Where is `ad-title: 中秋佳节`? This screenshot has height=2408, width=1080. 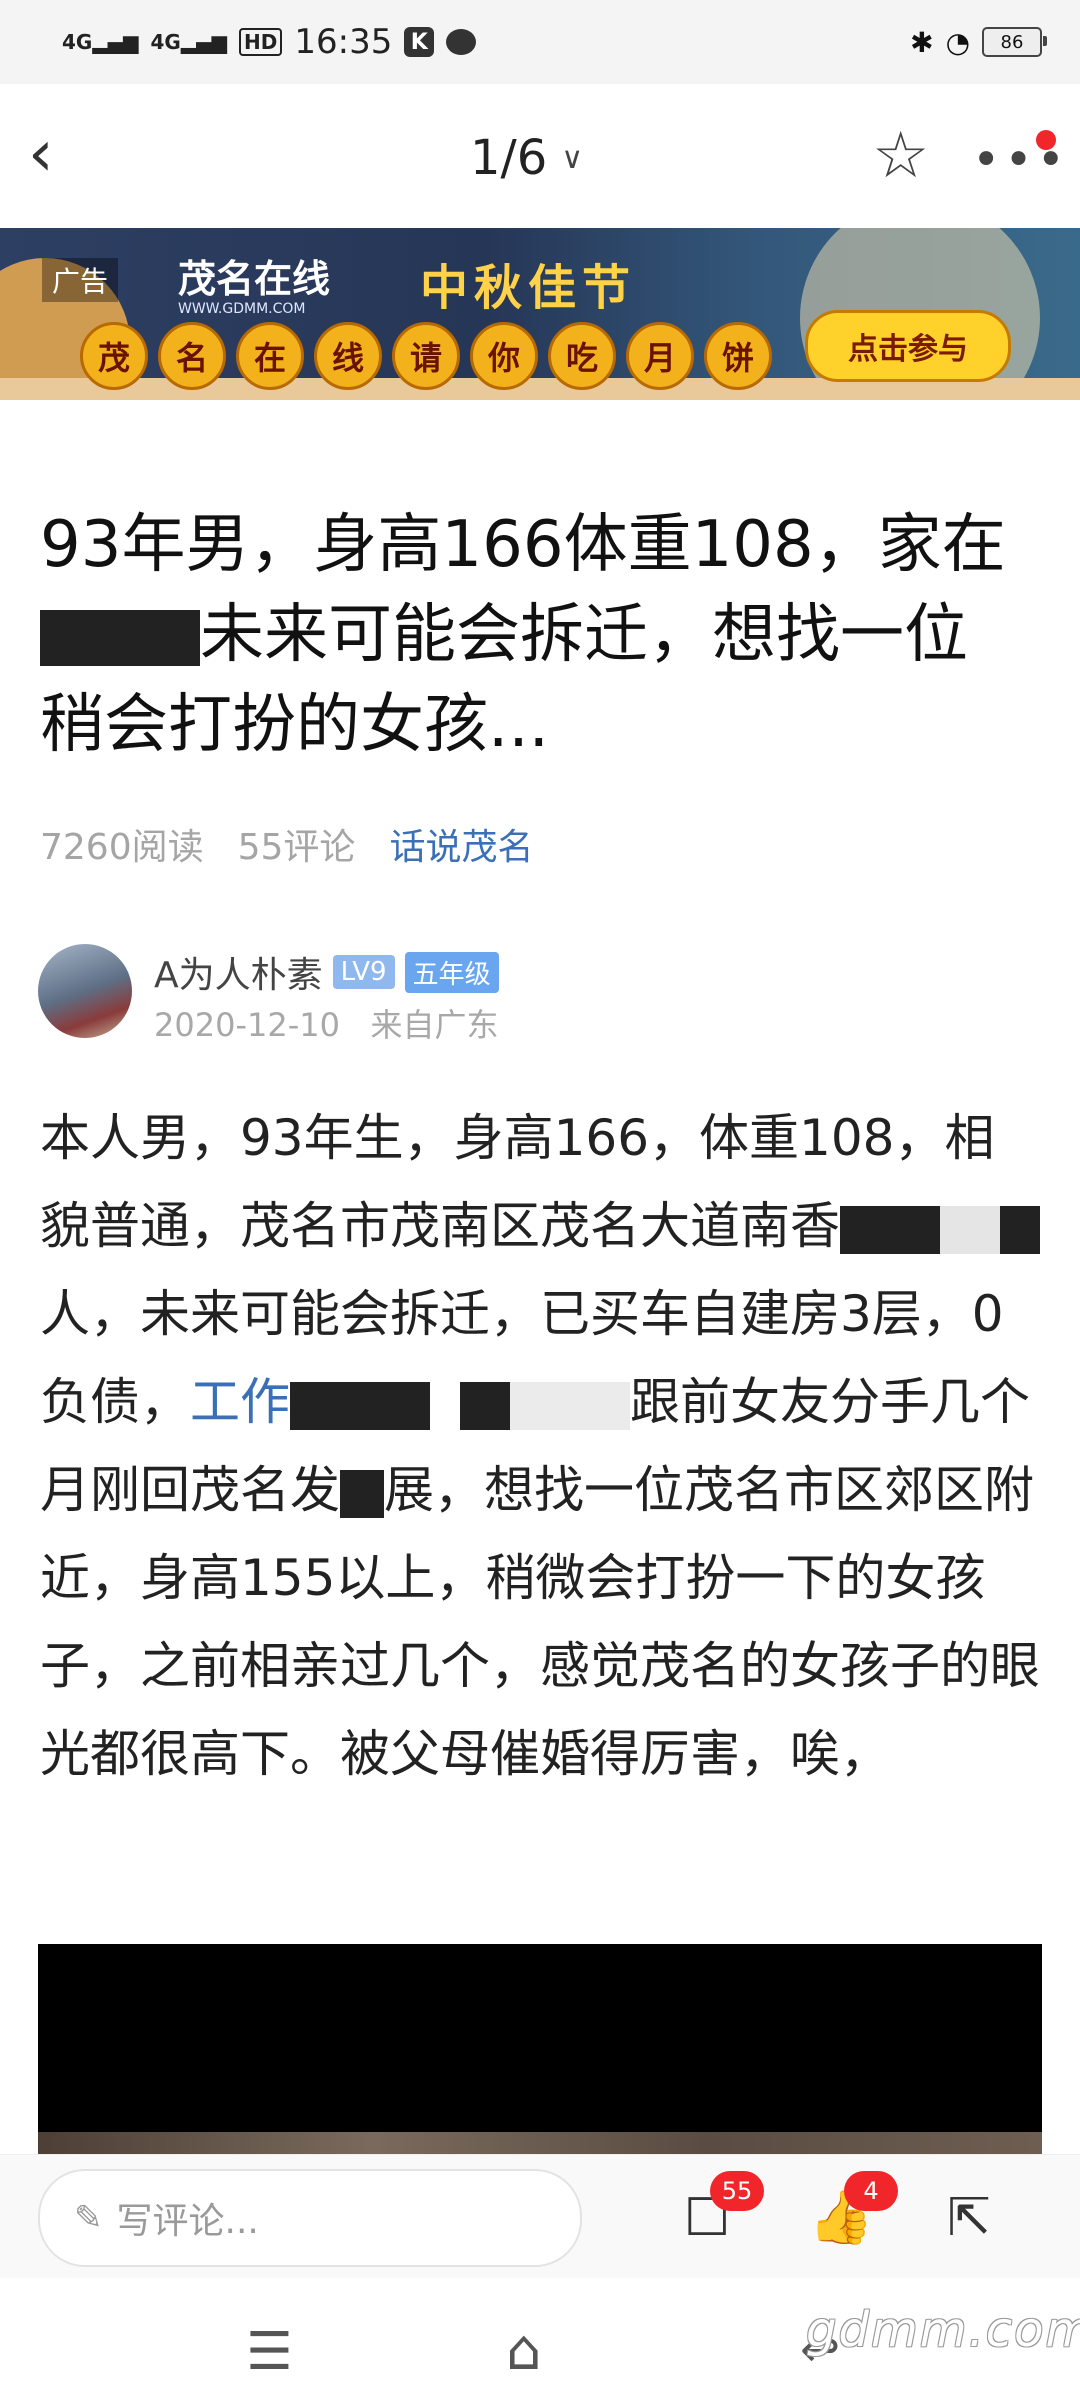
ad-title: 中秋佳节 is located at coordinates (528, 288).